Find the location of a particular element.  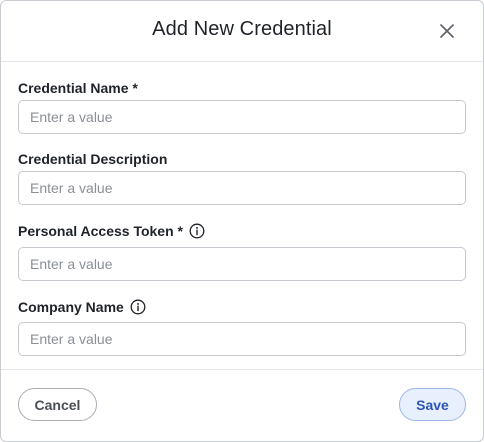

company-name-label-text: Company Name is located at coordinates (71, 307).